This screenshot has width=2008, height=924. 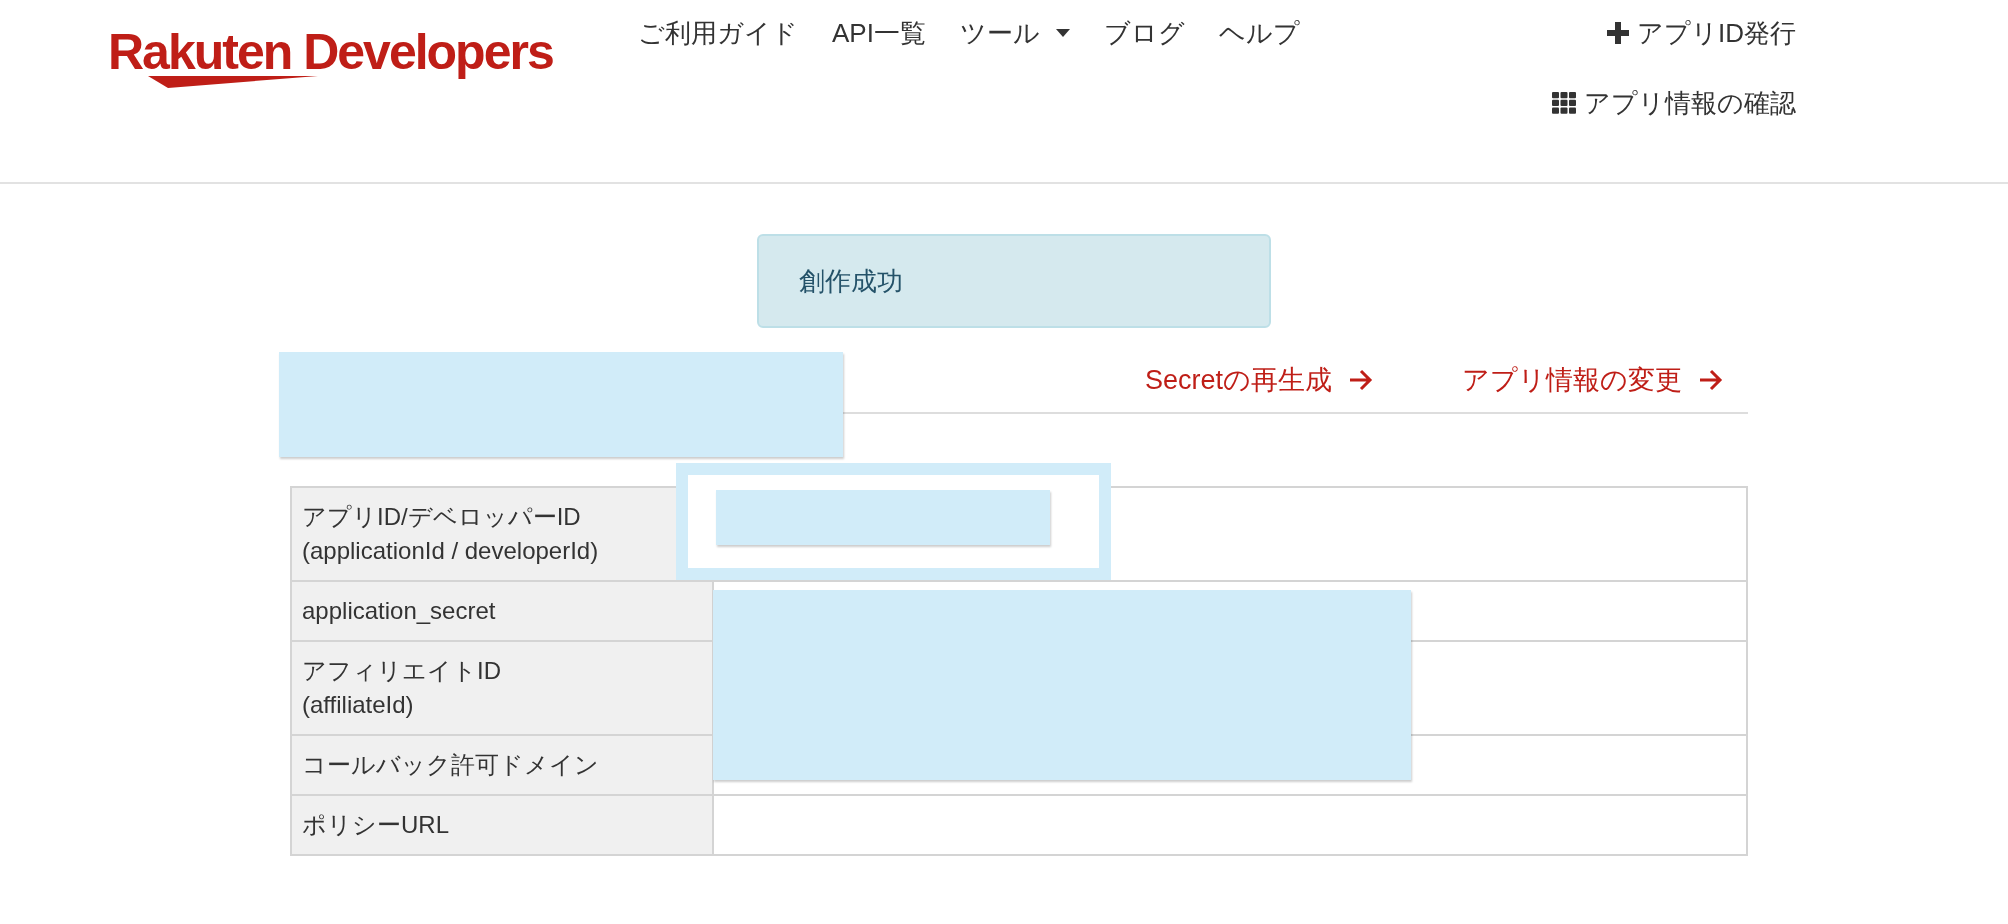 What do you see at coordinates (373, 52) in the screenshot?
I see `logo-text: Rakuten Developers` at bounding box center [373, 52].